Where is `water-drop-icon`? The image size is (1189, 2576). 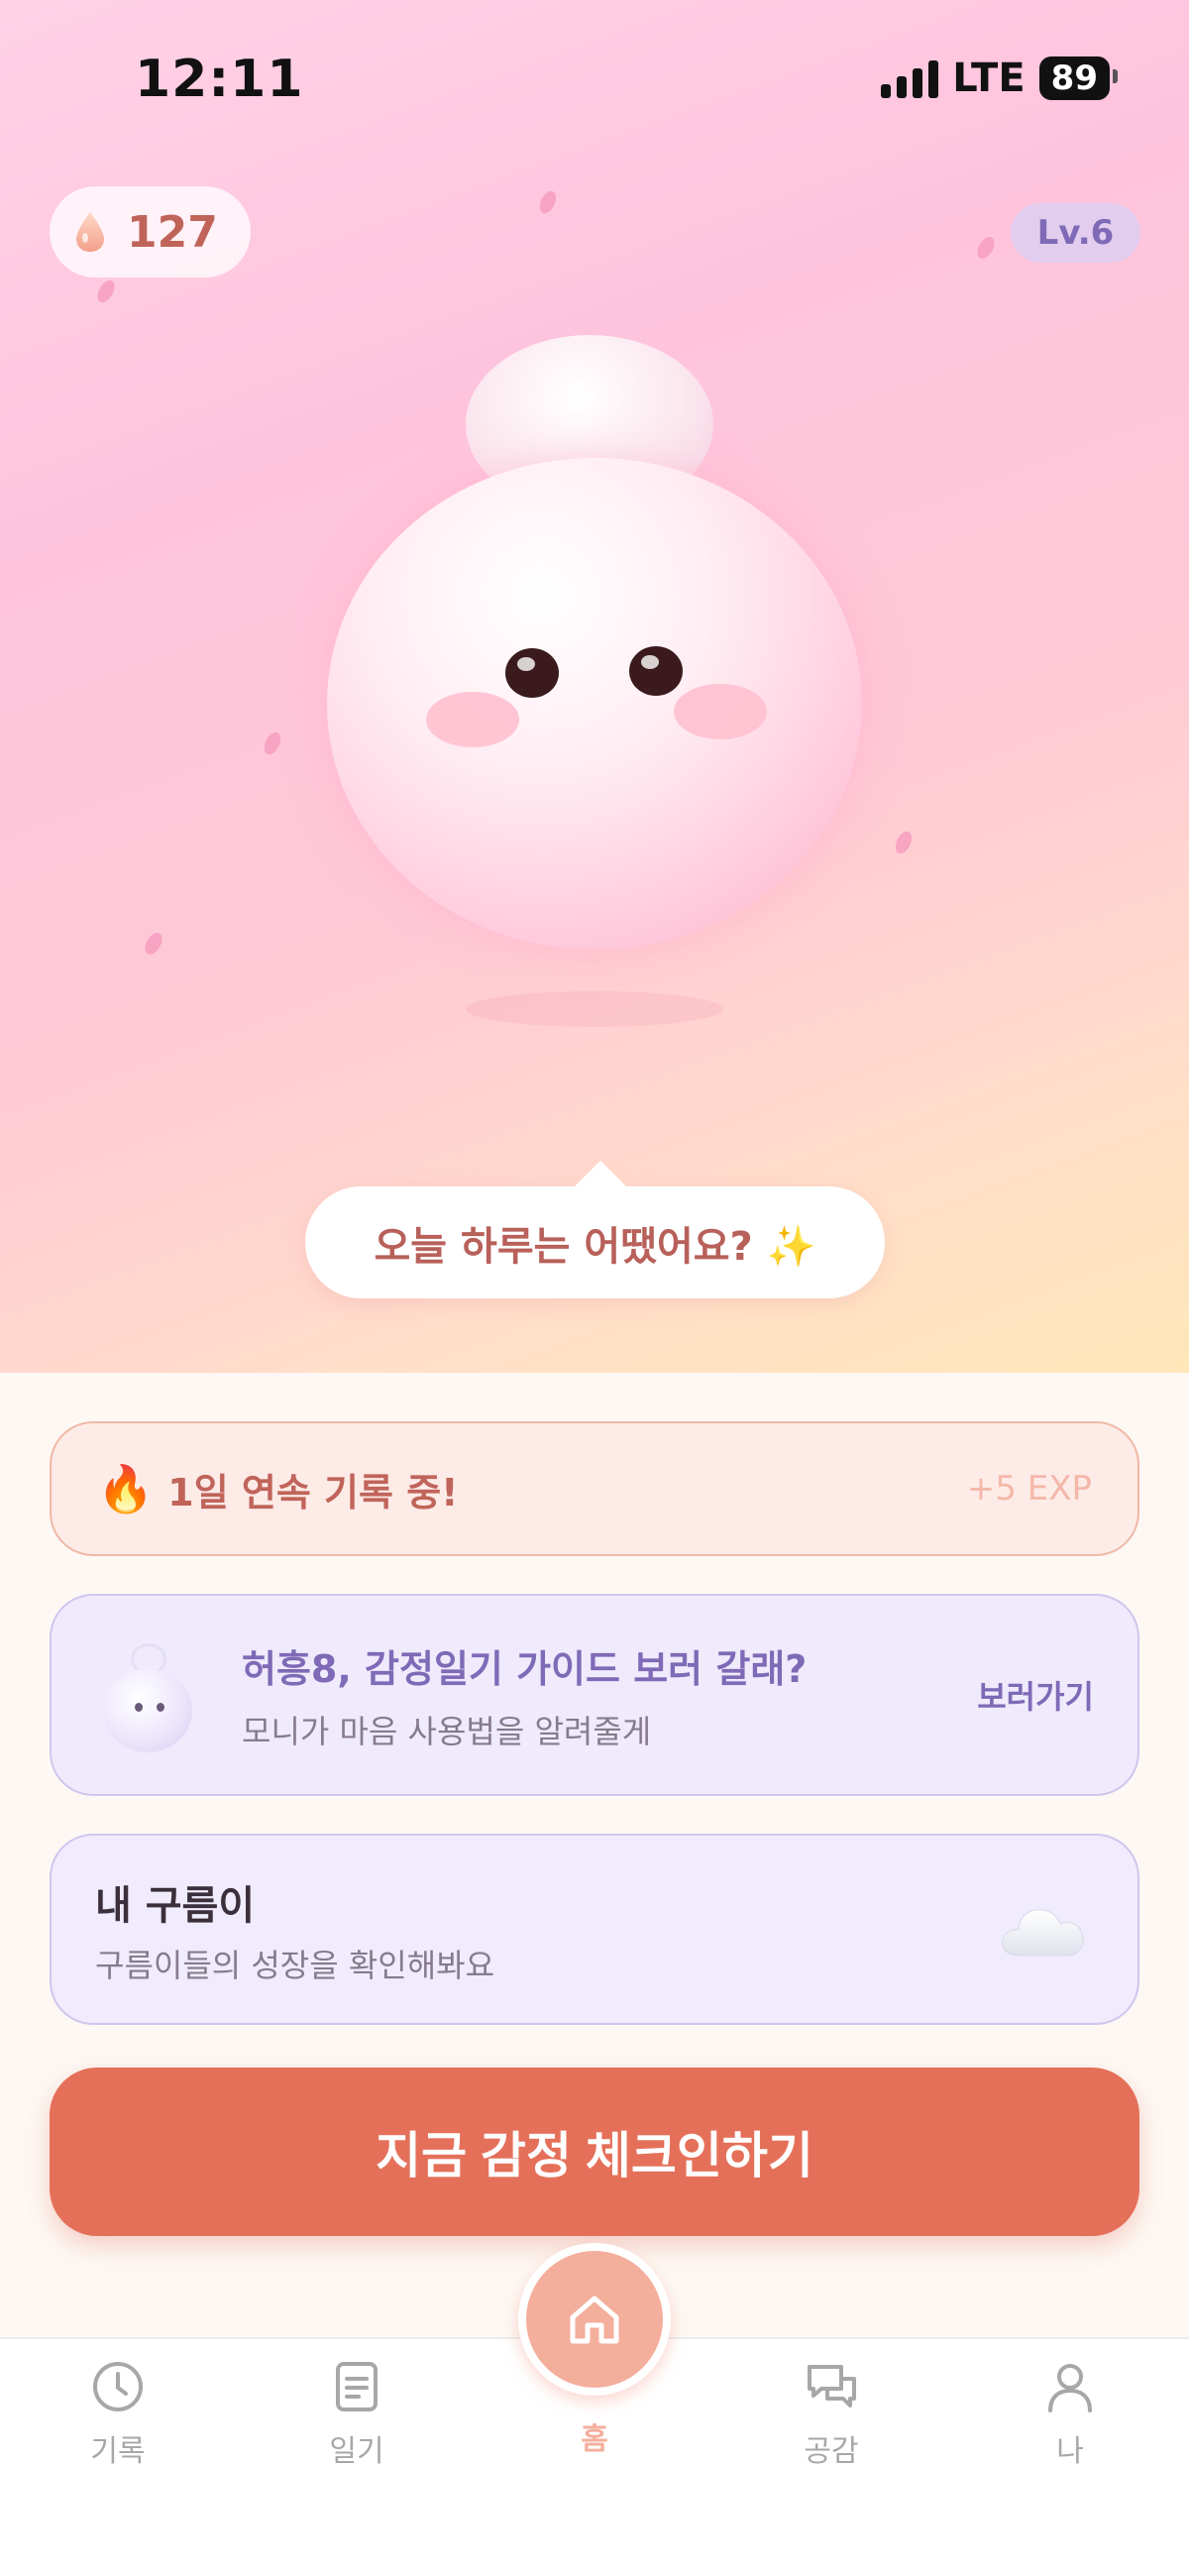
water-drop-icon is located at coordinates (90, 232).